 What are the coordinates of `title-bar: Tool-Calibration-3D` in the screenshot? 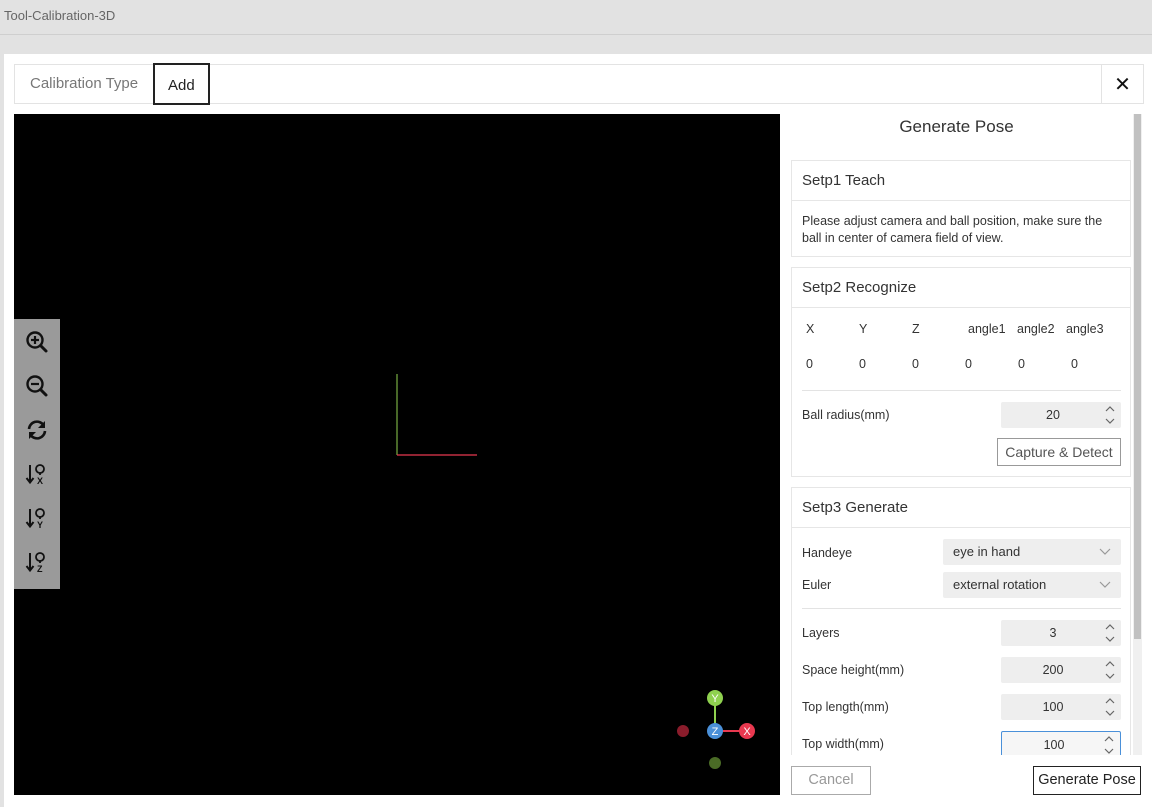 It's located at (576, 17).